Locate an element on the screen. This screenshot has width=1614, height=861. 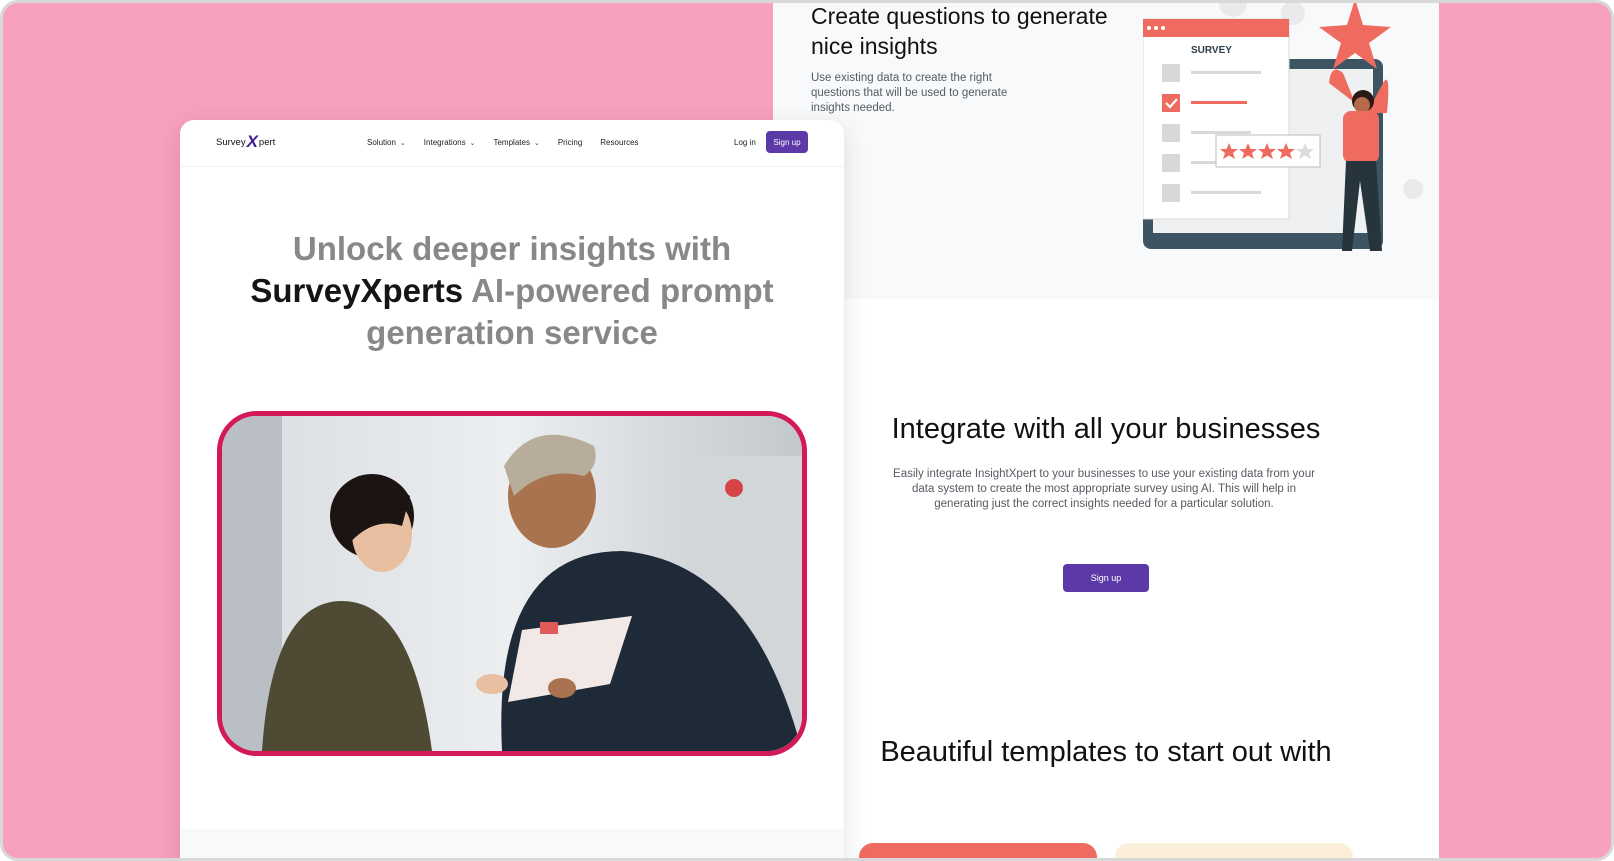
nav-item-solution: Solution ⌄ is located at coordinates (386, 142).